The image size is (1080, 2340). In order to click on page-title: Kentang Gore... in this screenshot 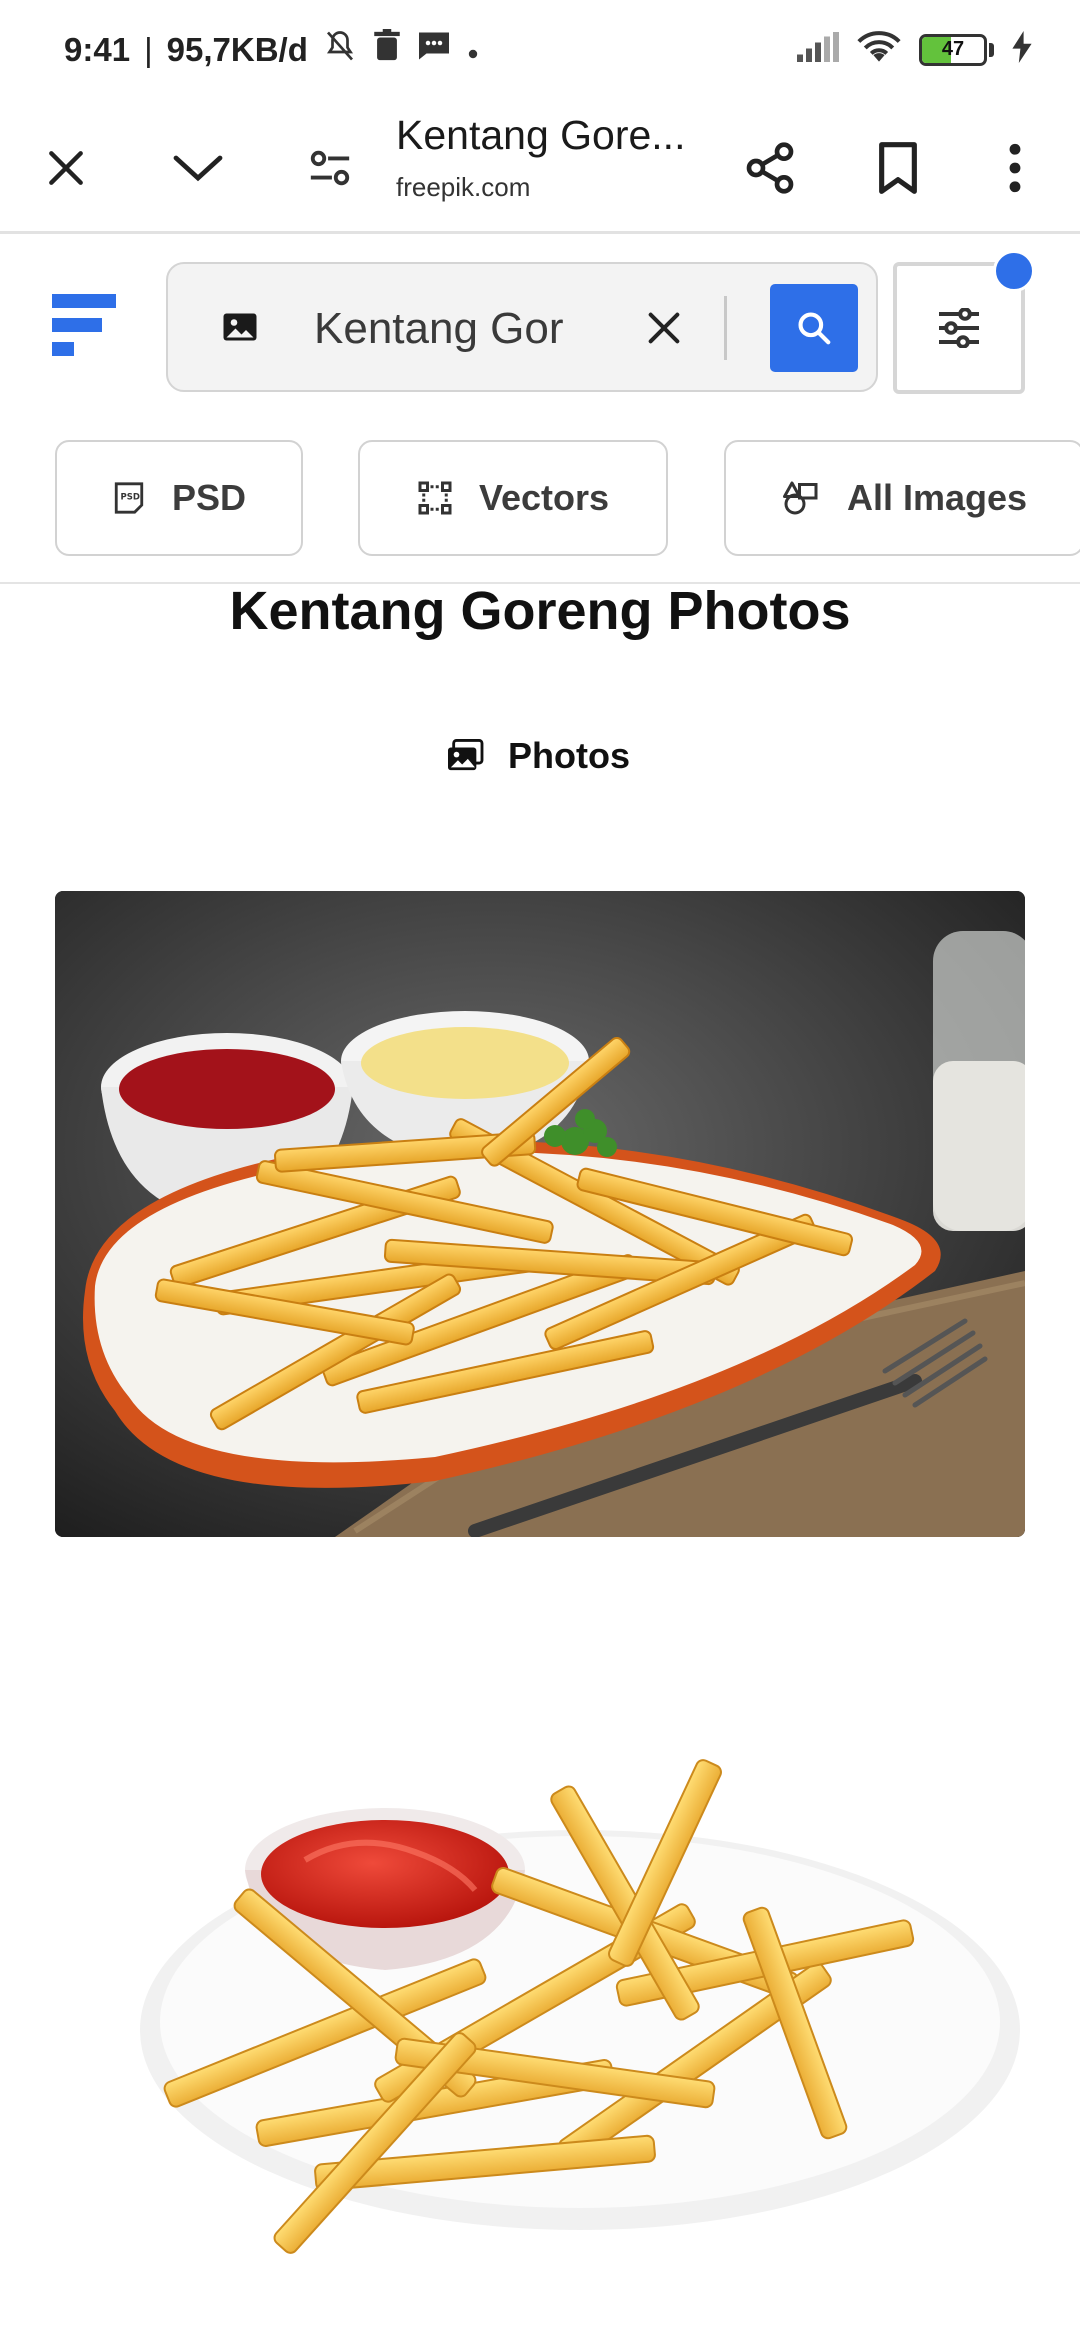, I will do `click(540, 135)`.